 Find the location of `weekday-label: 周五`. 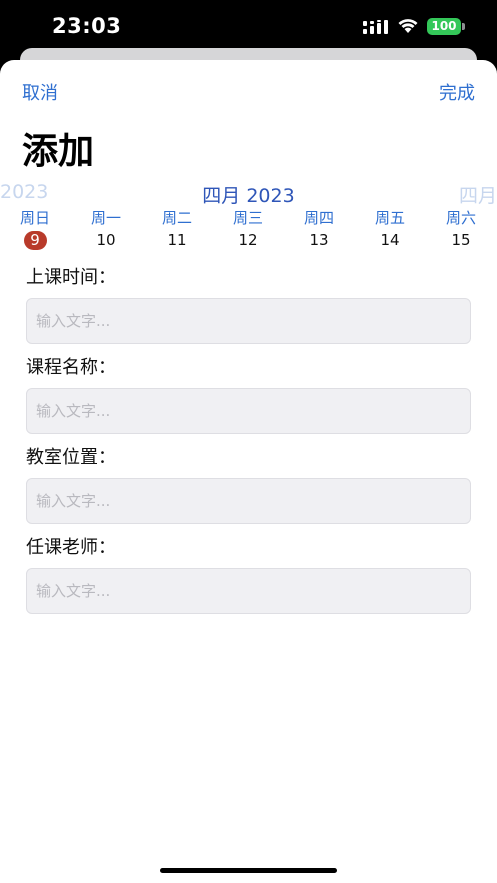

weekday-label: 周五 is located at coordinates (389, 218).